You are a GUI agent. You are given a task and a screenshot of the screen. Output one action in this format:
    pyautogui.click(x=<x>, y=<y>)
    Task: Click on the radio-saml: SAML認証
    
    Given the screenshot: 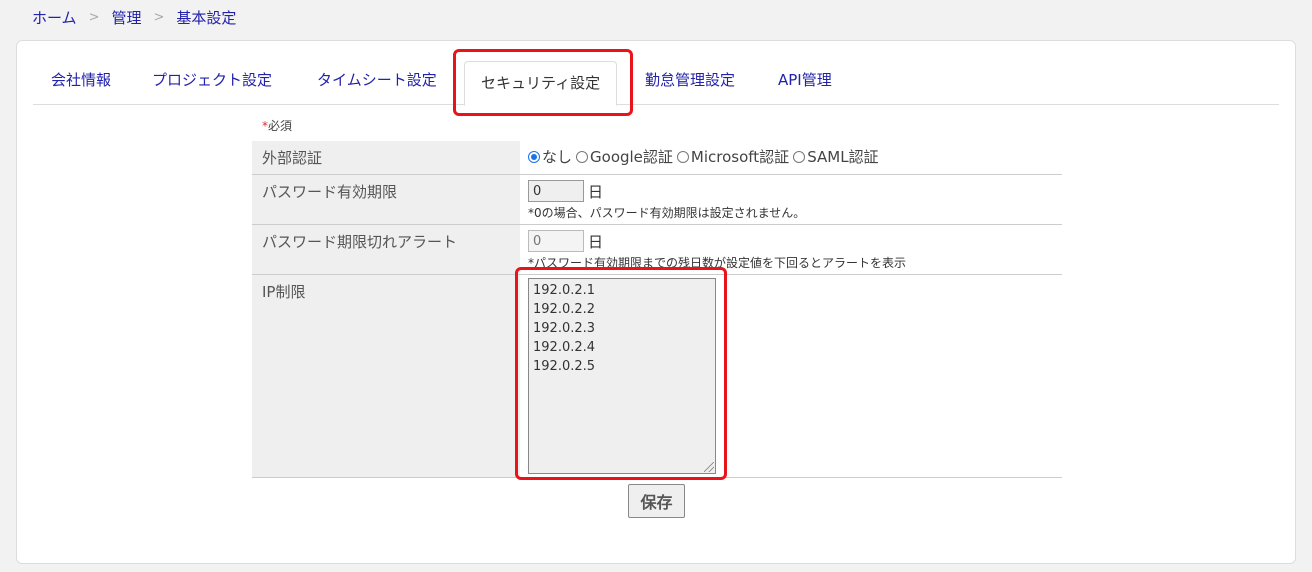 What is the action you would take?
    pyautogui.click(x=836, y=156)
    